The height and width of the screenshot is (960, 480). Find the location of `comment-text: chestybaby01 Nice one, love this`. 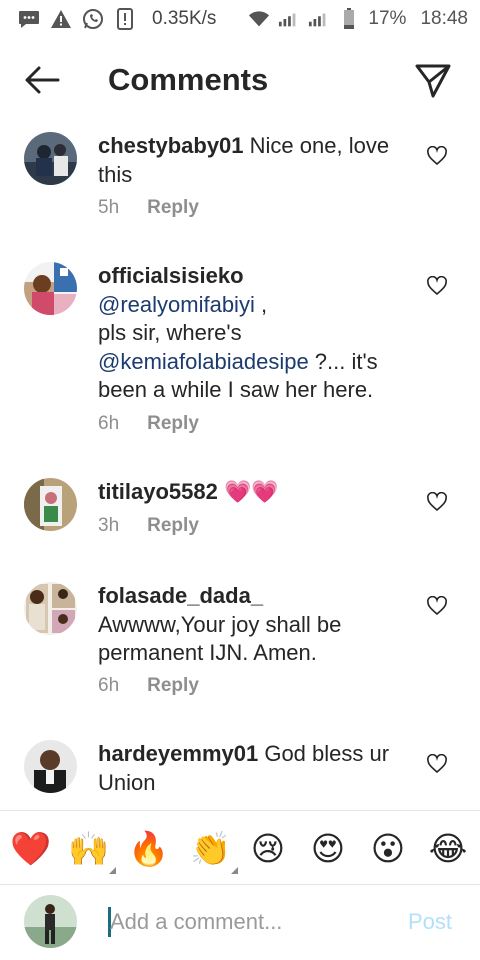

comment-text: chestybaby01 Nice one, love this is located at coordinates (244, 160).